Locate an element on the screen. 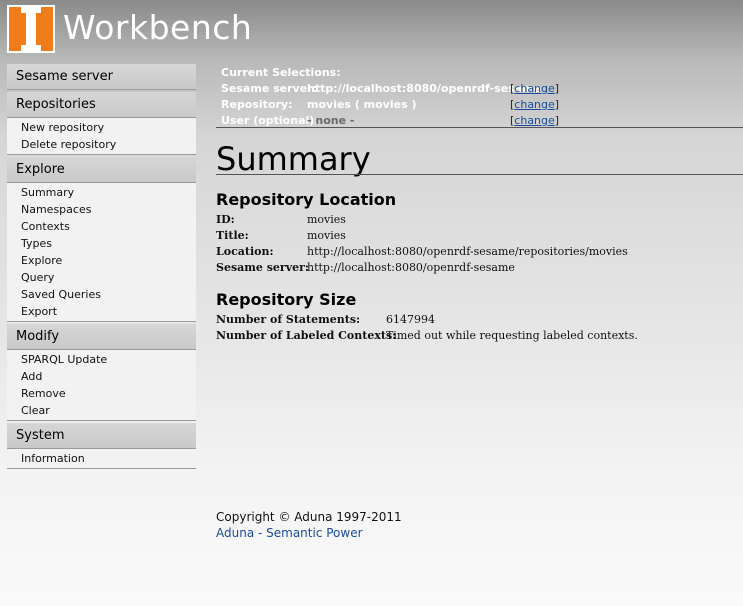 The height and width of the screenshot is (606, 743). sidebar-item-saved-queries: Saved Queries is located at coordinates (101, 294).